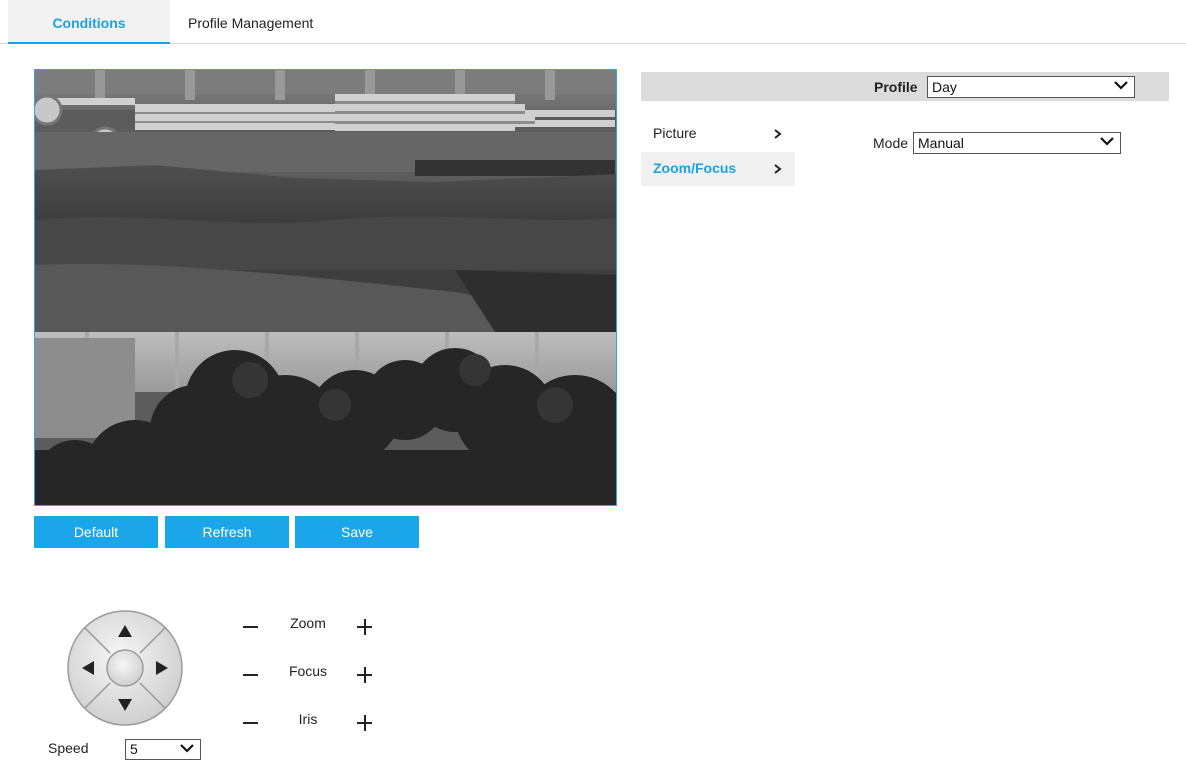  What do you see at coordinates (163, 749) in the screenshot?
I see `speed-select: 5` at bounding box center [163, 749].